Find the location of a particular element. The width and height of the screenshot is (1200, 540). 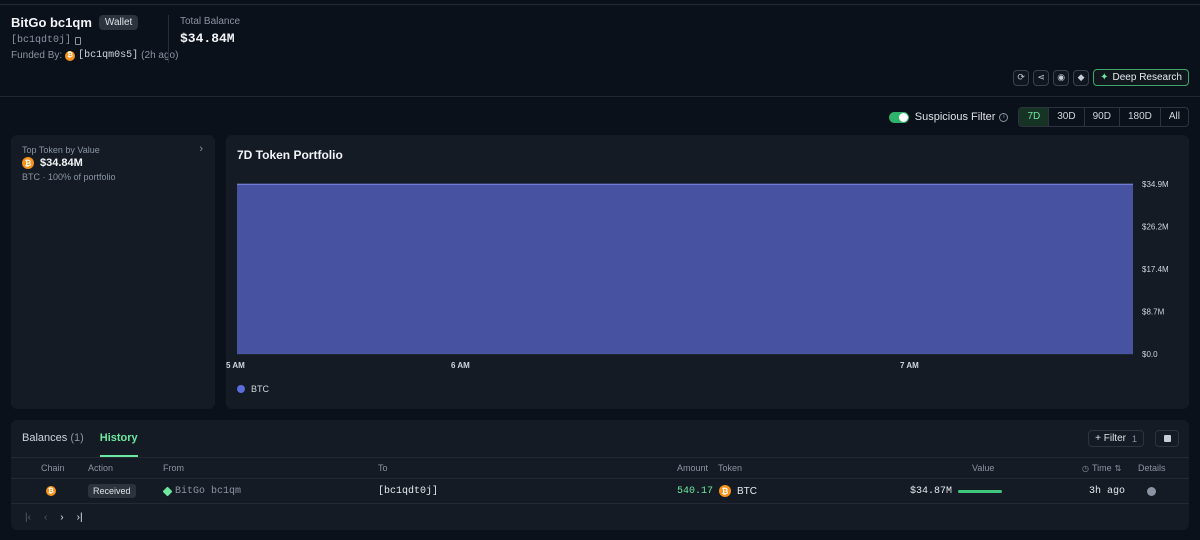

top-token-value: $34.84M is located at coordinates (61, 163).